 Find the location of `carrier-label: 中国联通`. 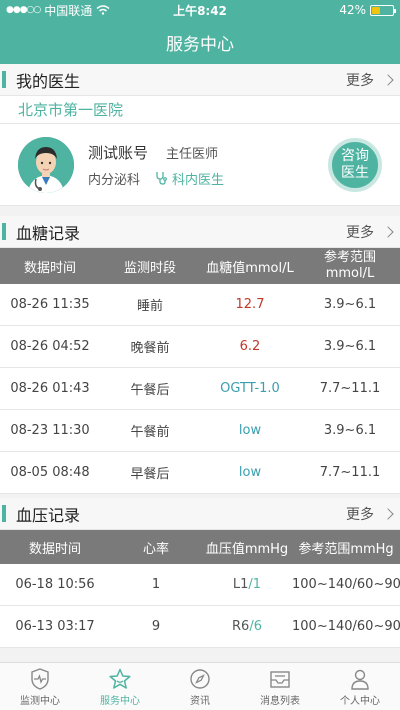

carrier-label: 中国联通 is located at coordinates (68, 10).